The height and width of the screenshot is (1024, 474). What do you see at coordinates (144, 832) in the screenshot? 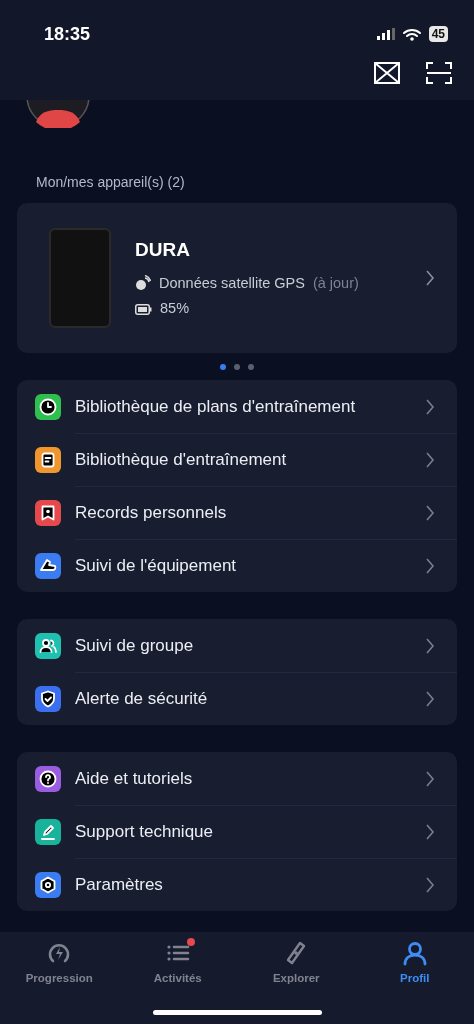
I see `menu-item-label: Support technique` at bounding box center [144, 832].